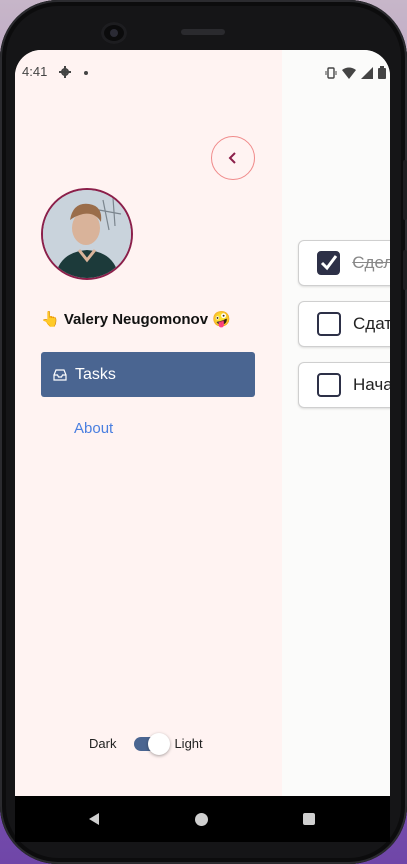 This screenshot has width=407, height=864. What do you see at coordinates (382, 72) in the screenshot?
I see `battery-icon` at bounding box center [382, 72].